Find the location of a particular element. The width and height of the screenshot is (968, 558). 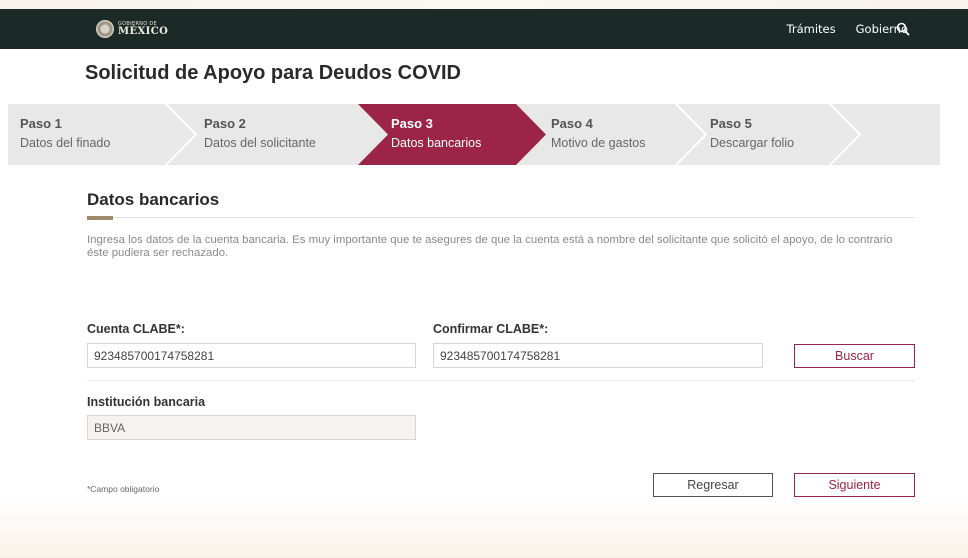

nav-link-tramites: Trámites is located at coordinates (811, 29).